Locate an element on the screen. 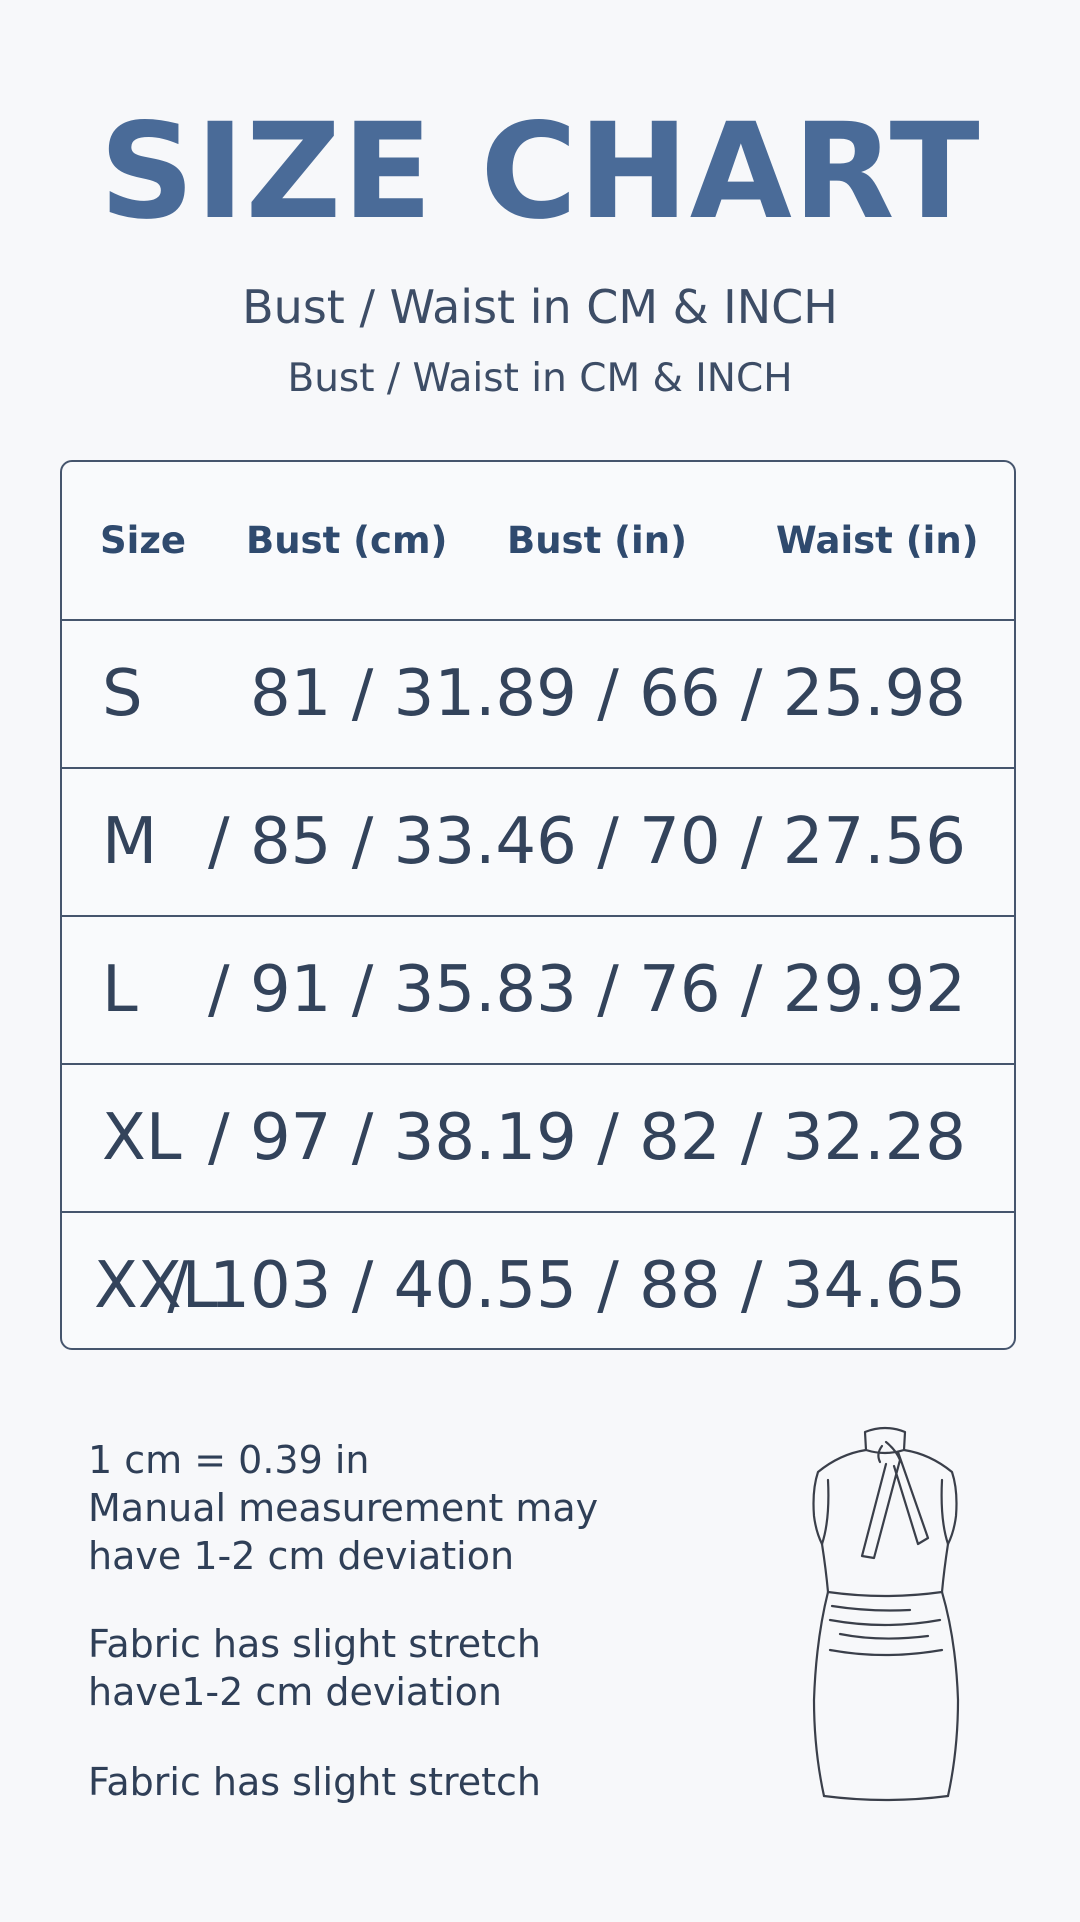 Image resolution: width=1080 pixels, height=1922 pixels. table-row: XXL / 103 / 40.55 / 88 / 34.65 is located at coordinates (538, 1280).